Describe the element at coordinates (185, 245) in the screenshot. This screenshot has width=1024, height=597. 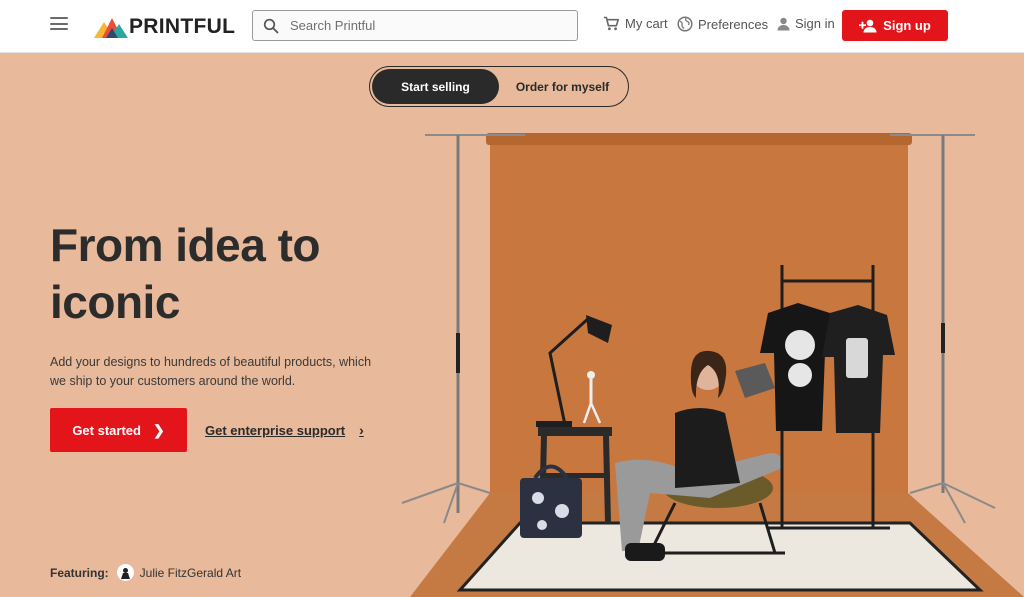
I see `hero-headline-line1: From idea to` at that location.